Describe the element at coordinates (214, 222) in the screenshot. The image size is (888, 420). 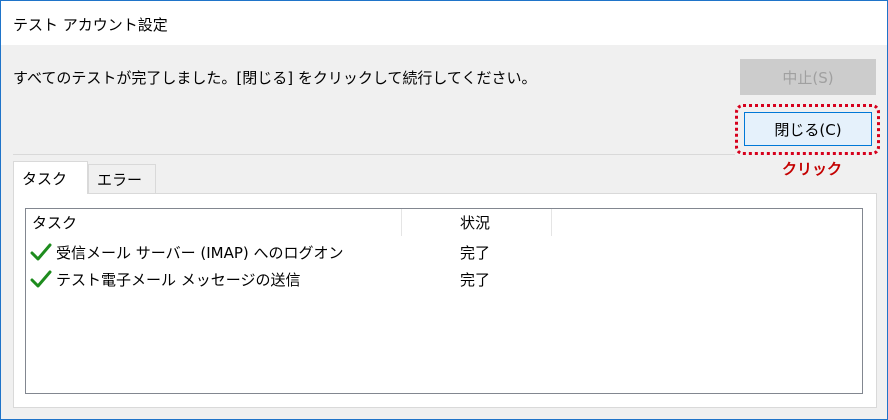
I see `column-header-task: タスク` at that location.